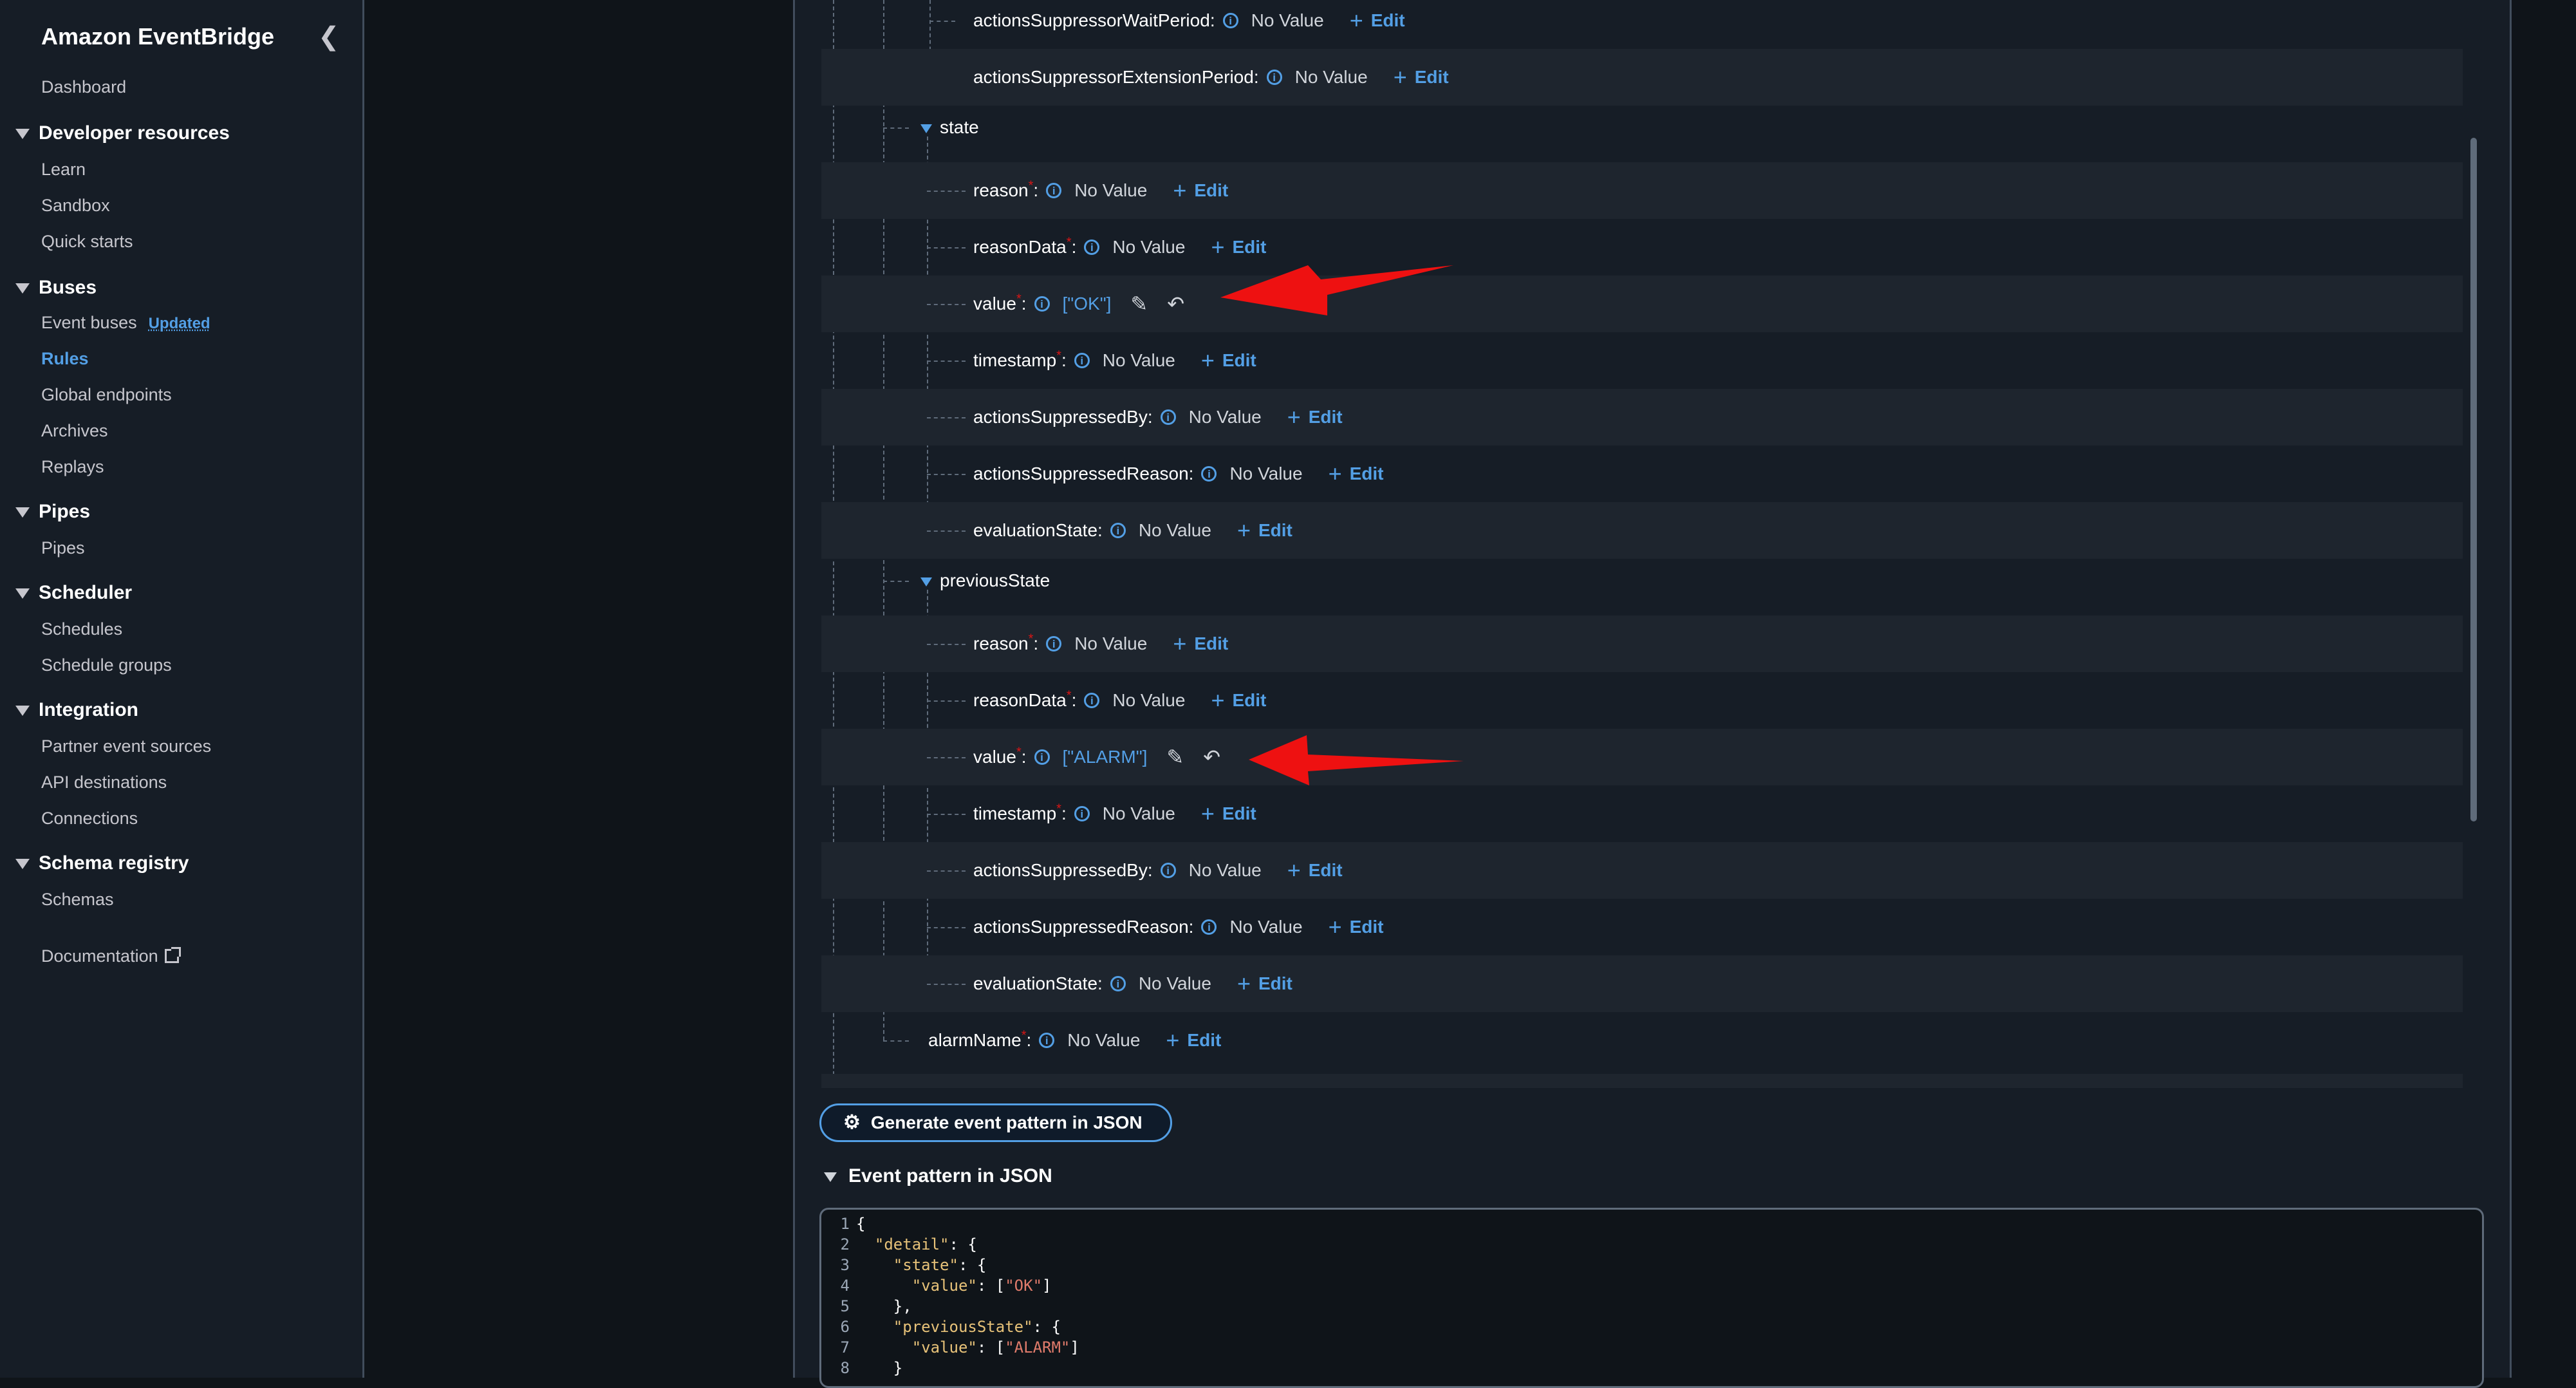 The width and height of the screenshot is (2576, 1388). I want to click on line-number: 3, so click(845, 1265).